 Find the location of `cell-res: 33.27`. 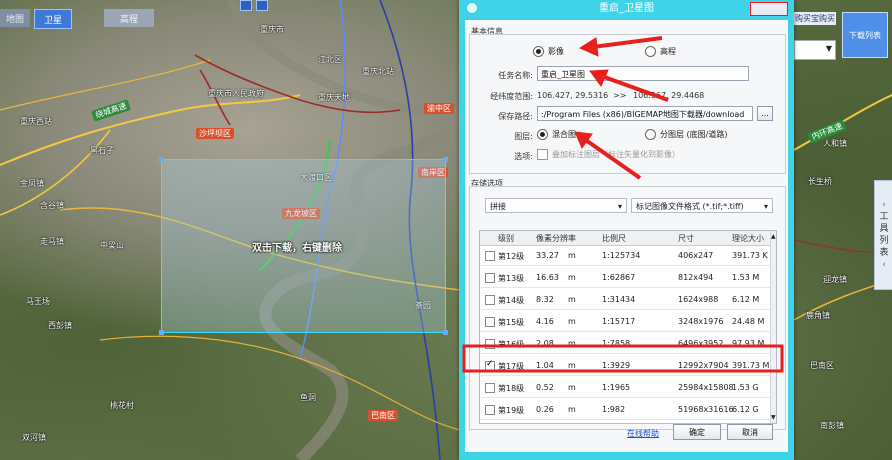

cell-res: 33.27 is located at coordinates (547, 255).